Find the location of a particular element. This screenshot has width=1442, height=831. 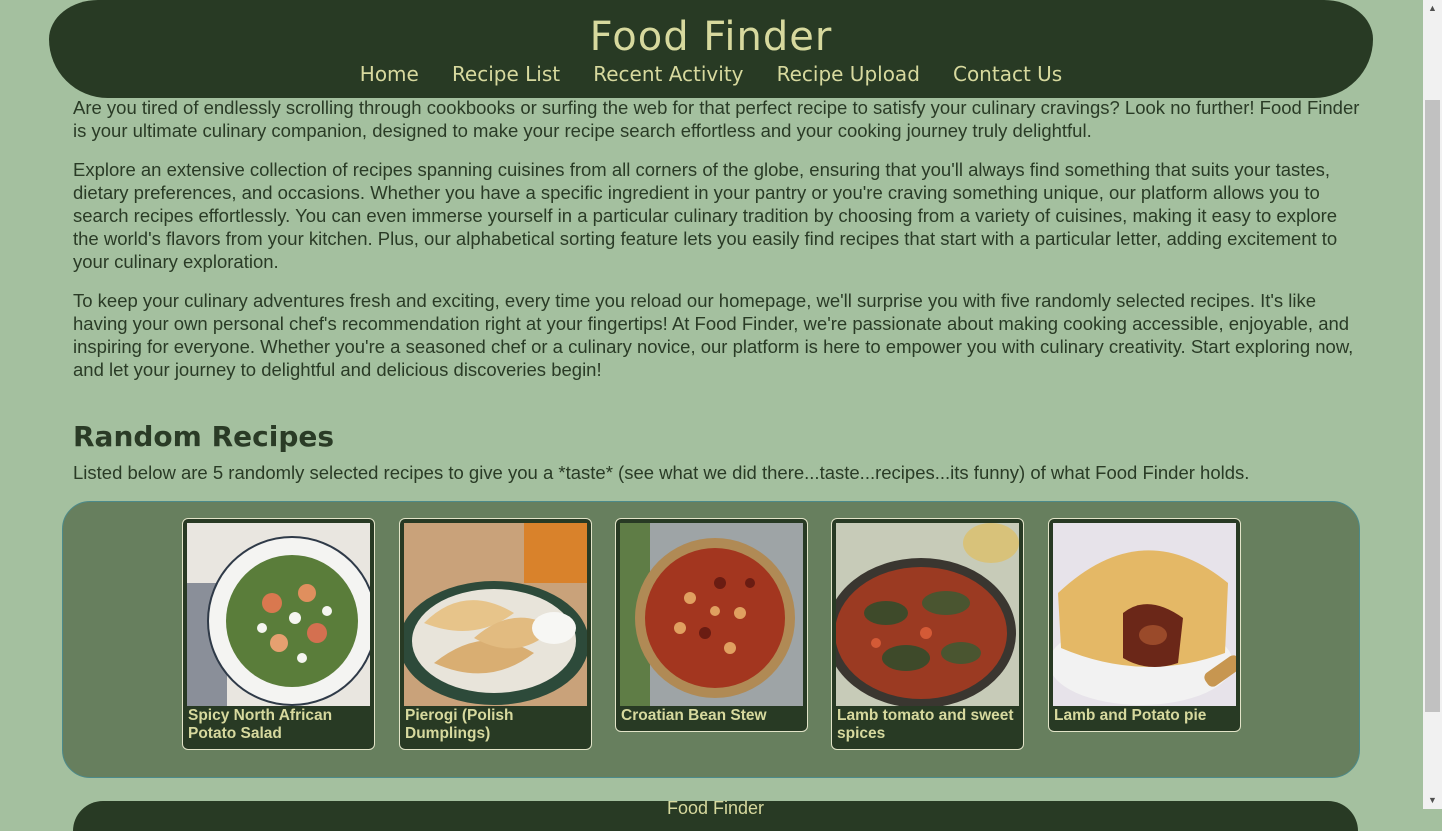

site-title: Food Finder is located at coordinates (711, 37).